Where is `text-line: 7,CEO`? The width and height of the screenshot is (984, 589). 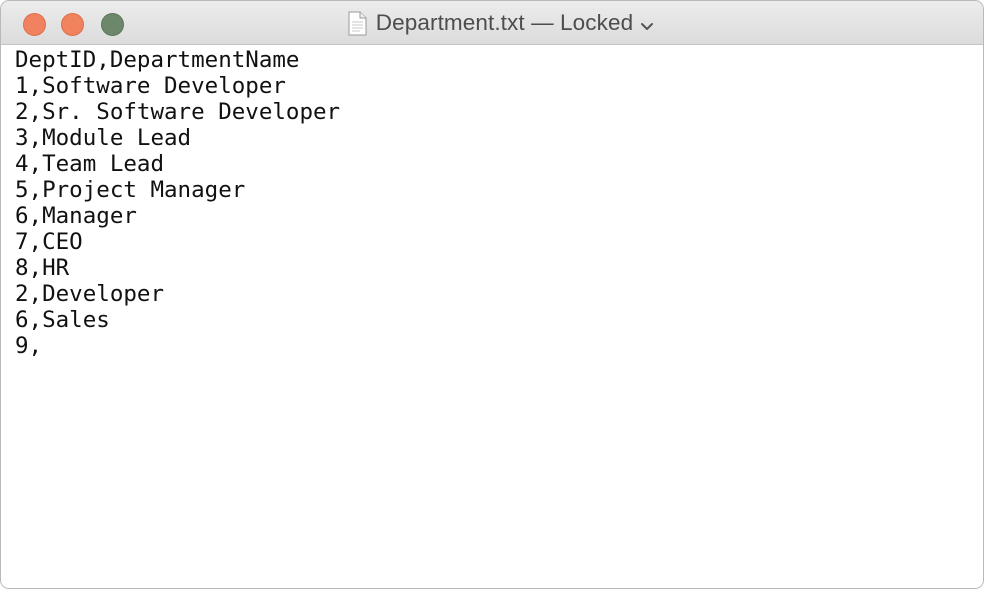 text-line: 7,CEO is located at coordinates (499, 242).